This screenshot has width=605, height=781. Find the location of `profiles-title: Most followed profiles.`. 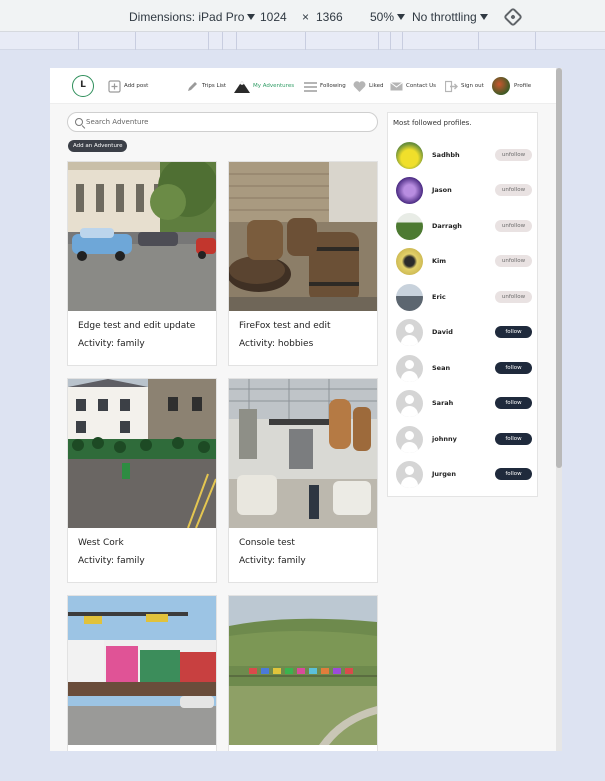

profiles-title: Most followed profiles. is located at coordinates (432, 123).